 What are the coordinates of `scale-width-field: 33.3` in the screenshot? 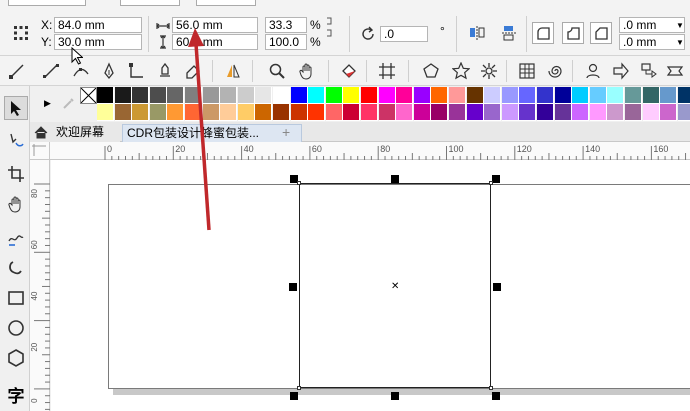 It's located at (286, 25).